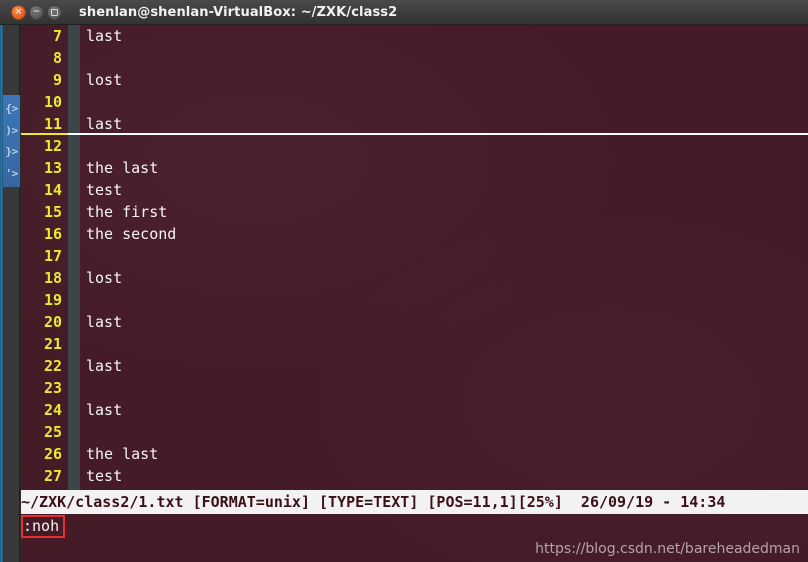 This screenshot has height=562, width=808. I want to click on line-number: 10, so click(52, 102).